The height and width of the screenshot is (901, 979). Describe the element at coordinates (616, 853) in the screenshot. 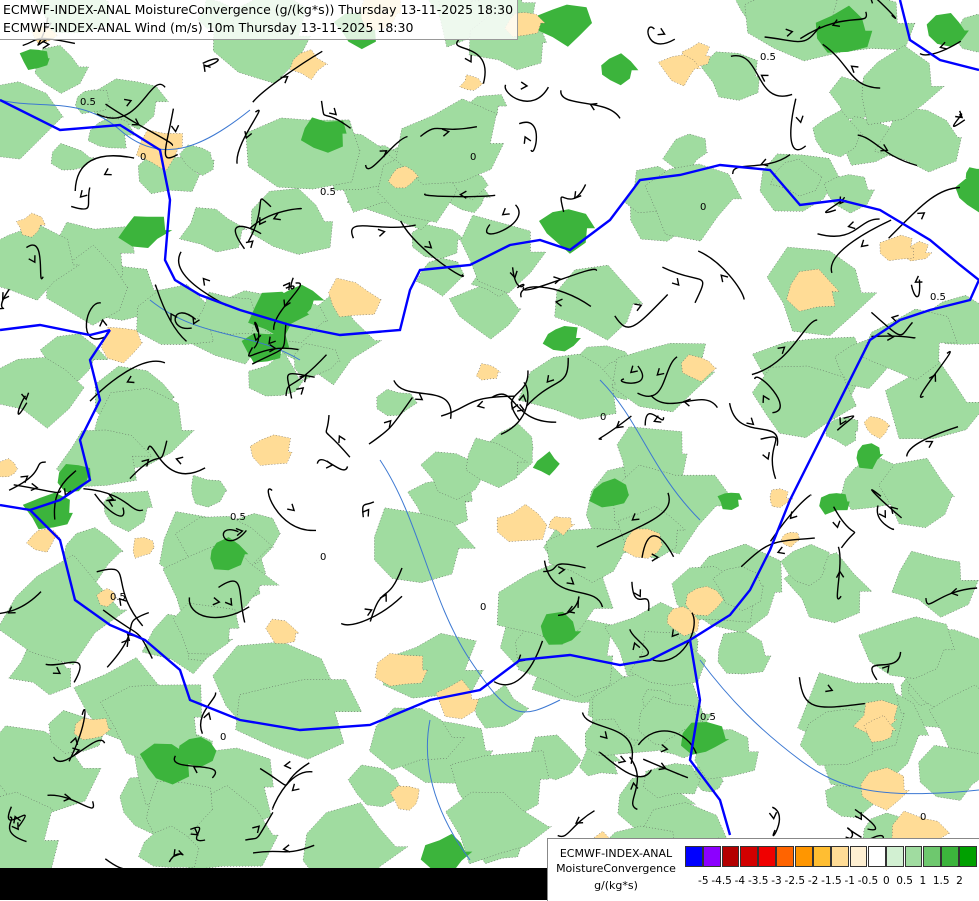

I see `legend-title-source: ECMWF-INDEX-ANAL` at that location.